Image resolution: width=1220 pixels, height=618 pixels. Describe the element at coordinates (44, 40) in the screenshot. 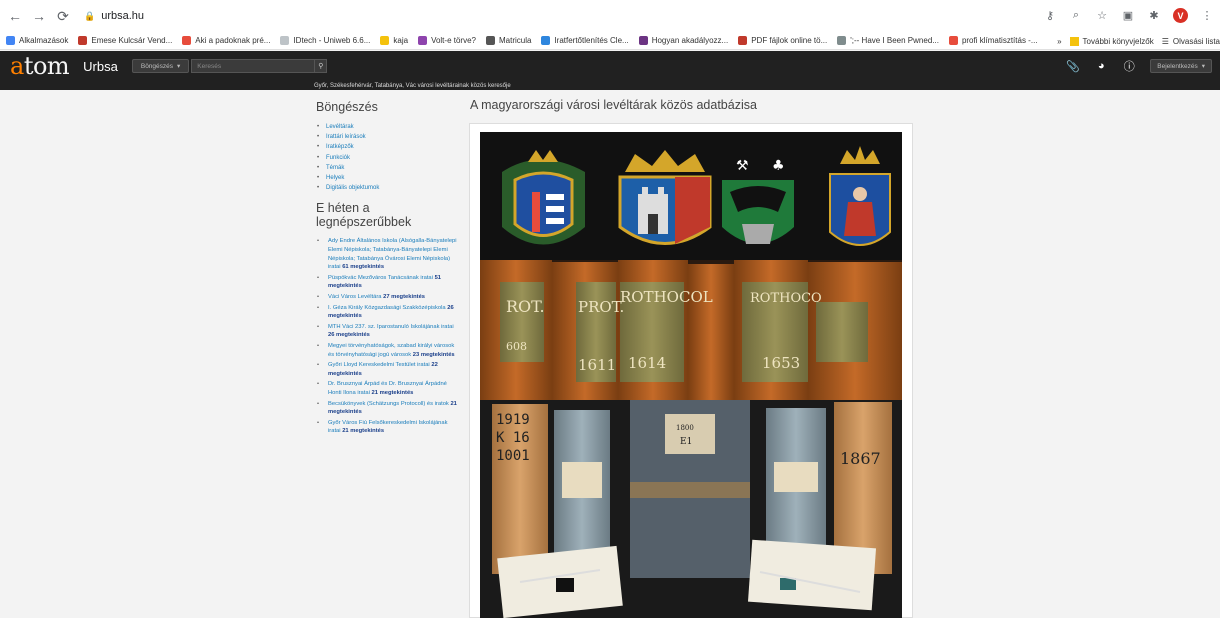

I see `bookmark-label: Alkalmazások` at that location.